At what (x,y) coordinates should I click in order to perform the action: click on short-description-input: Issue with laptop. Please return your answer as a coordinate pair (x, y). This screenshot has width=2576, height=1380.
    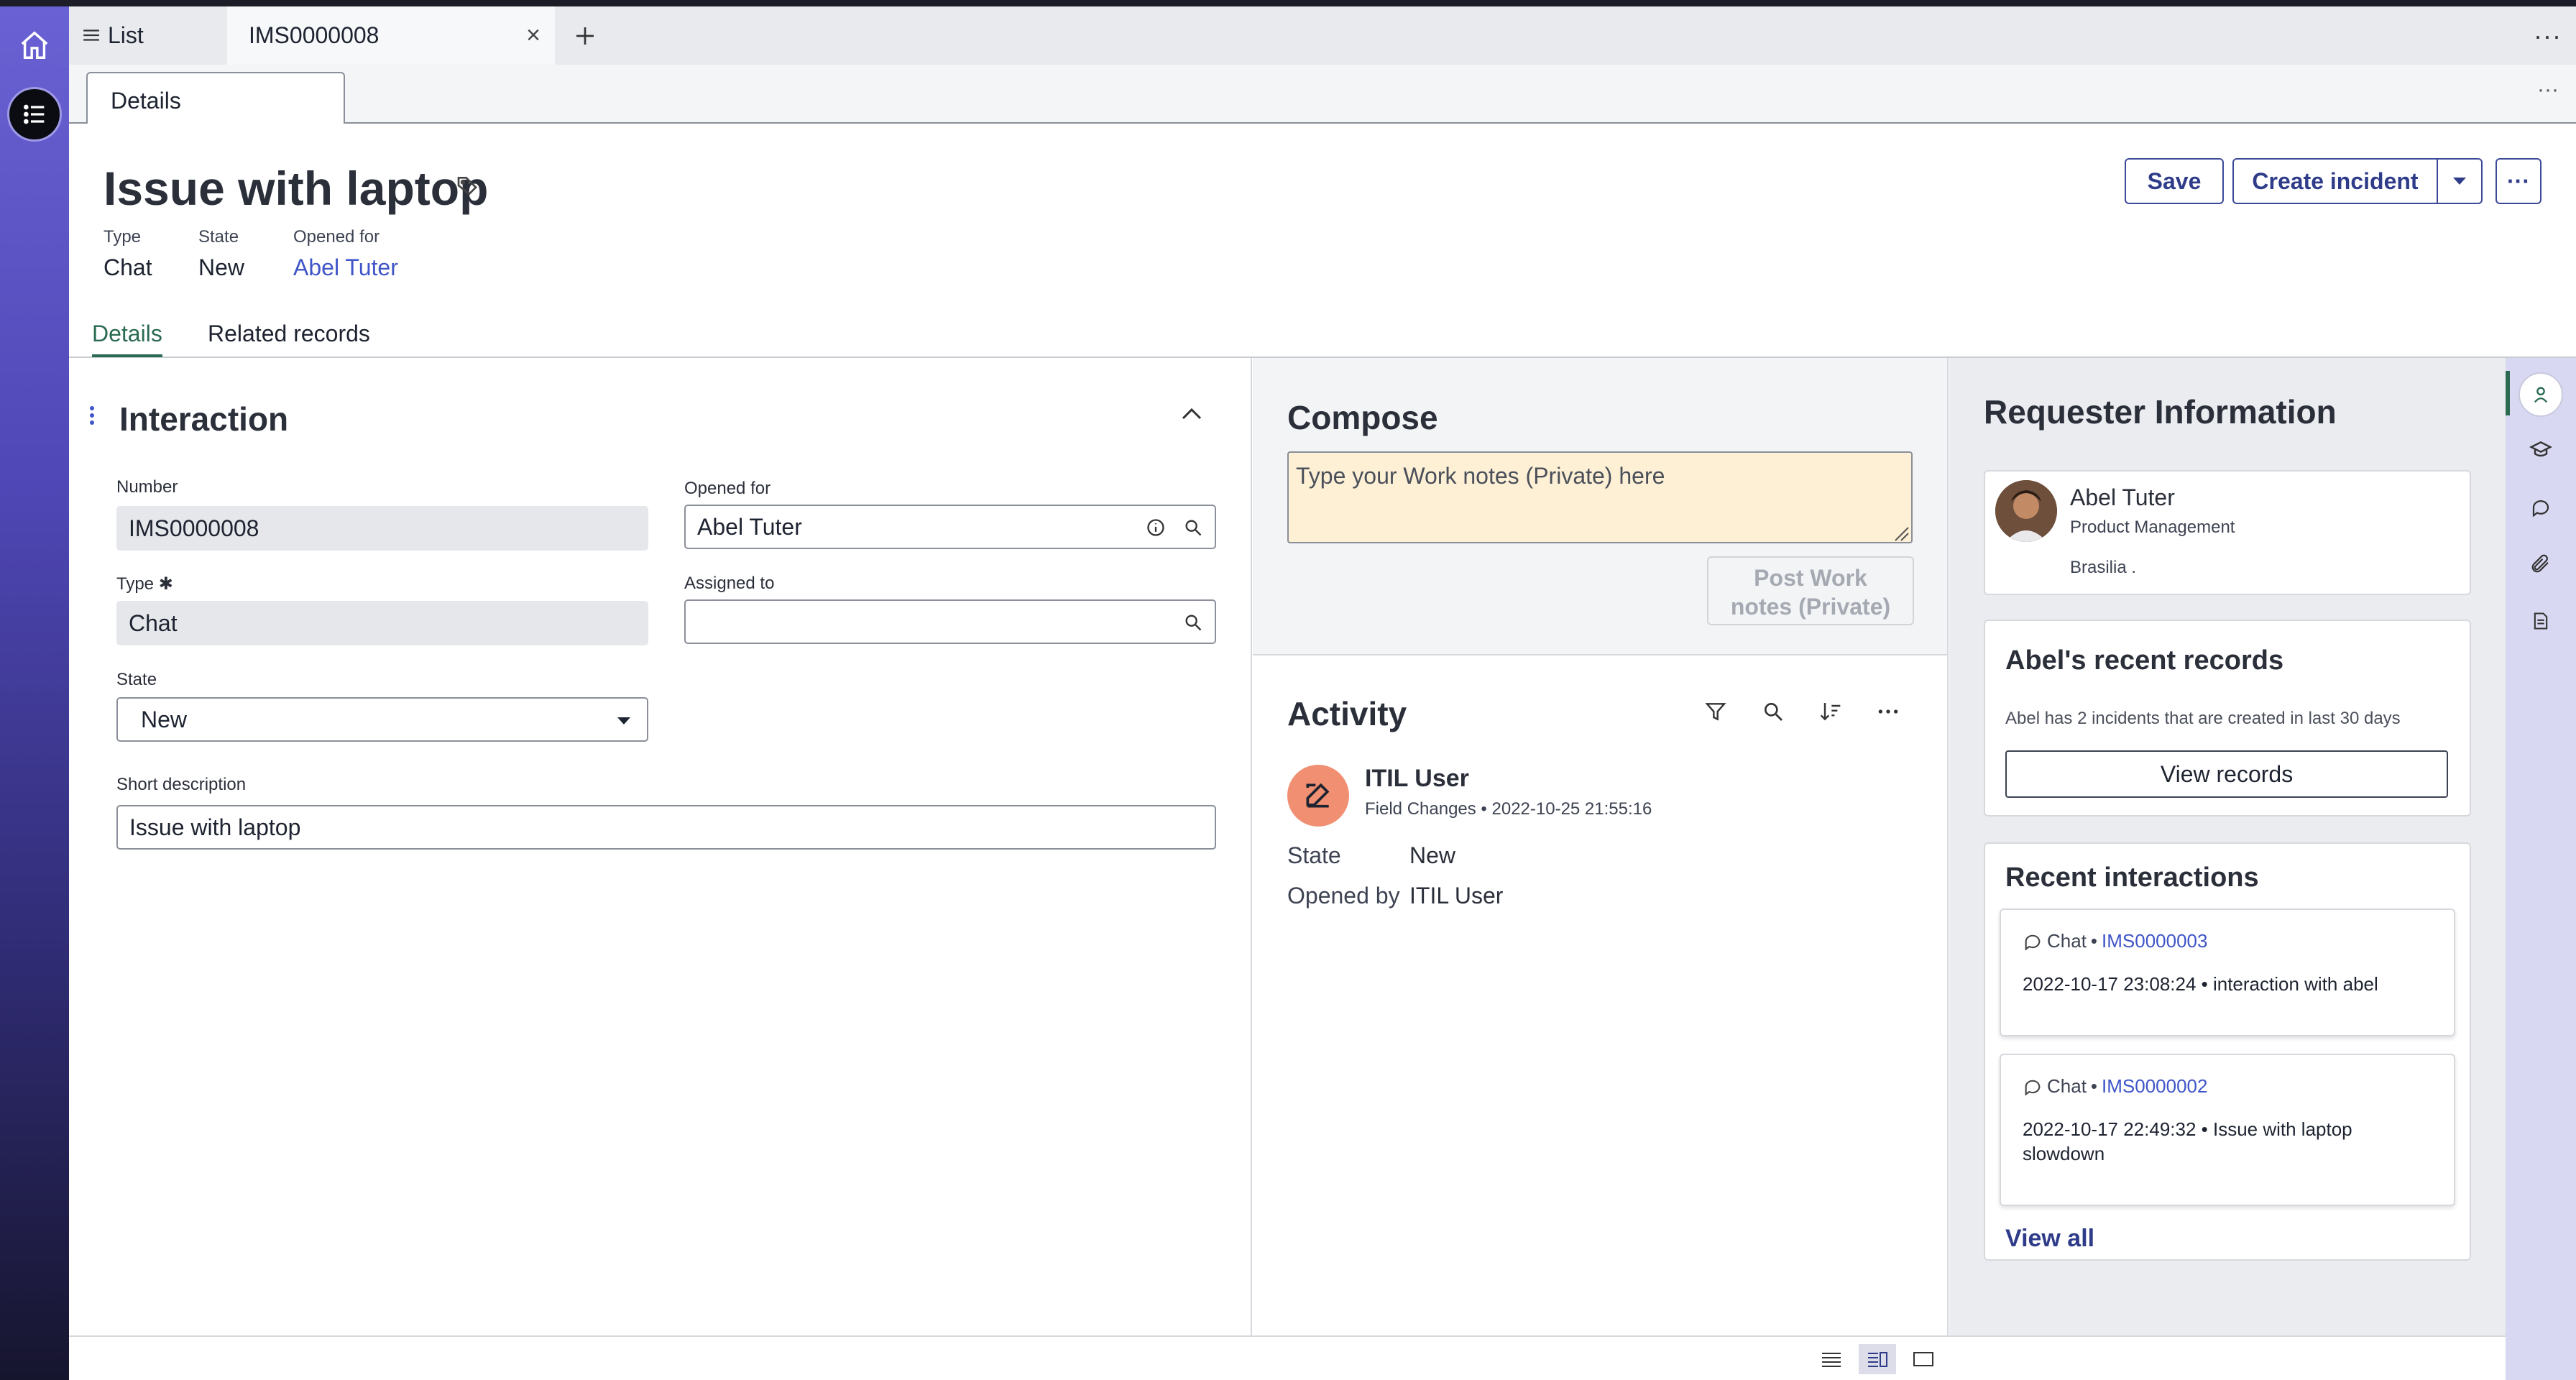
    Looking at the image, I should click on (666, 827).